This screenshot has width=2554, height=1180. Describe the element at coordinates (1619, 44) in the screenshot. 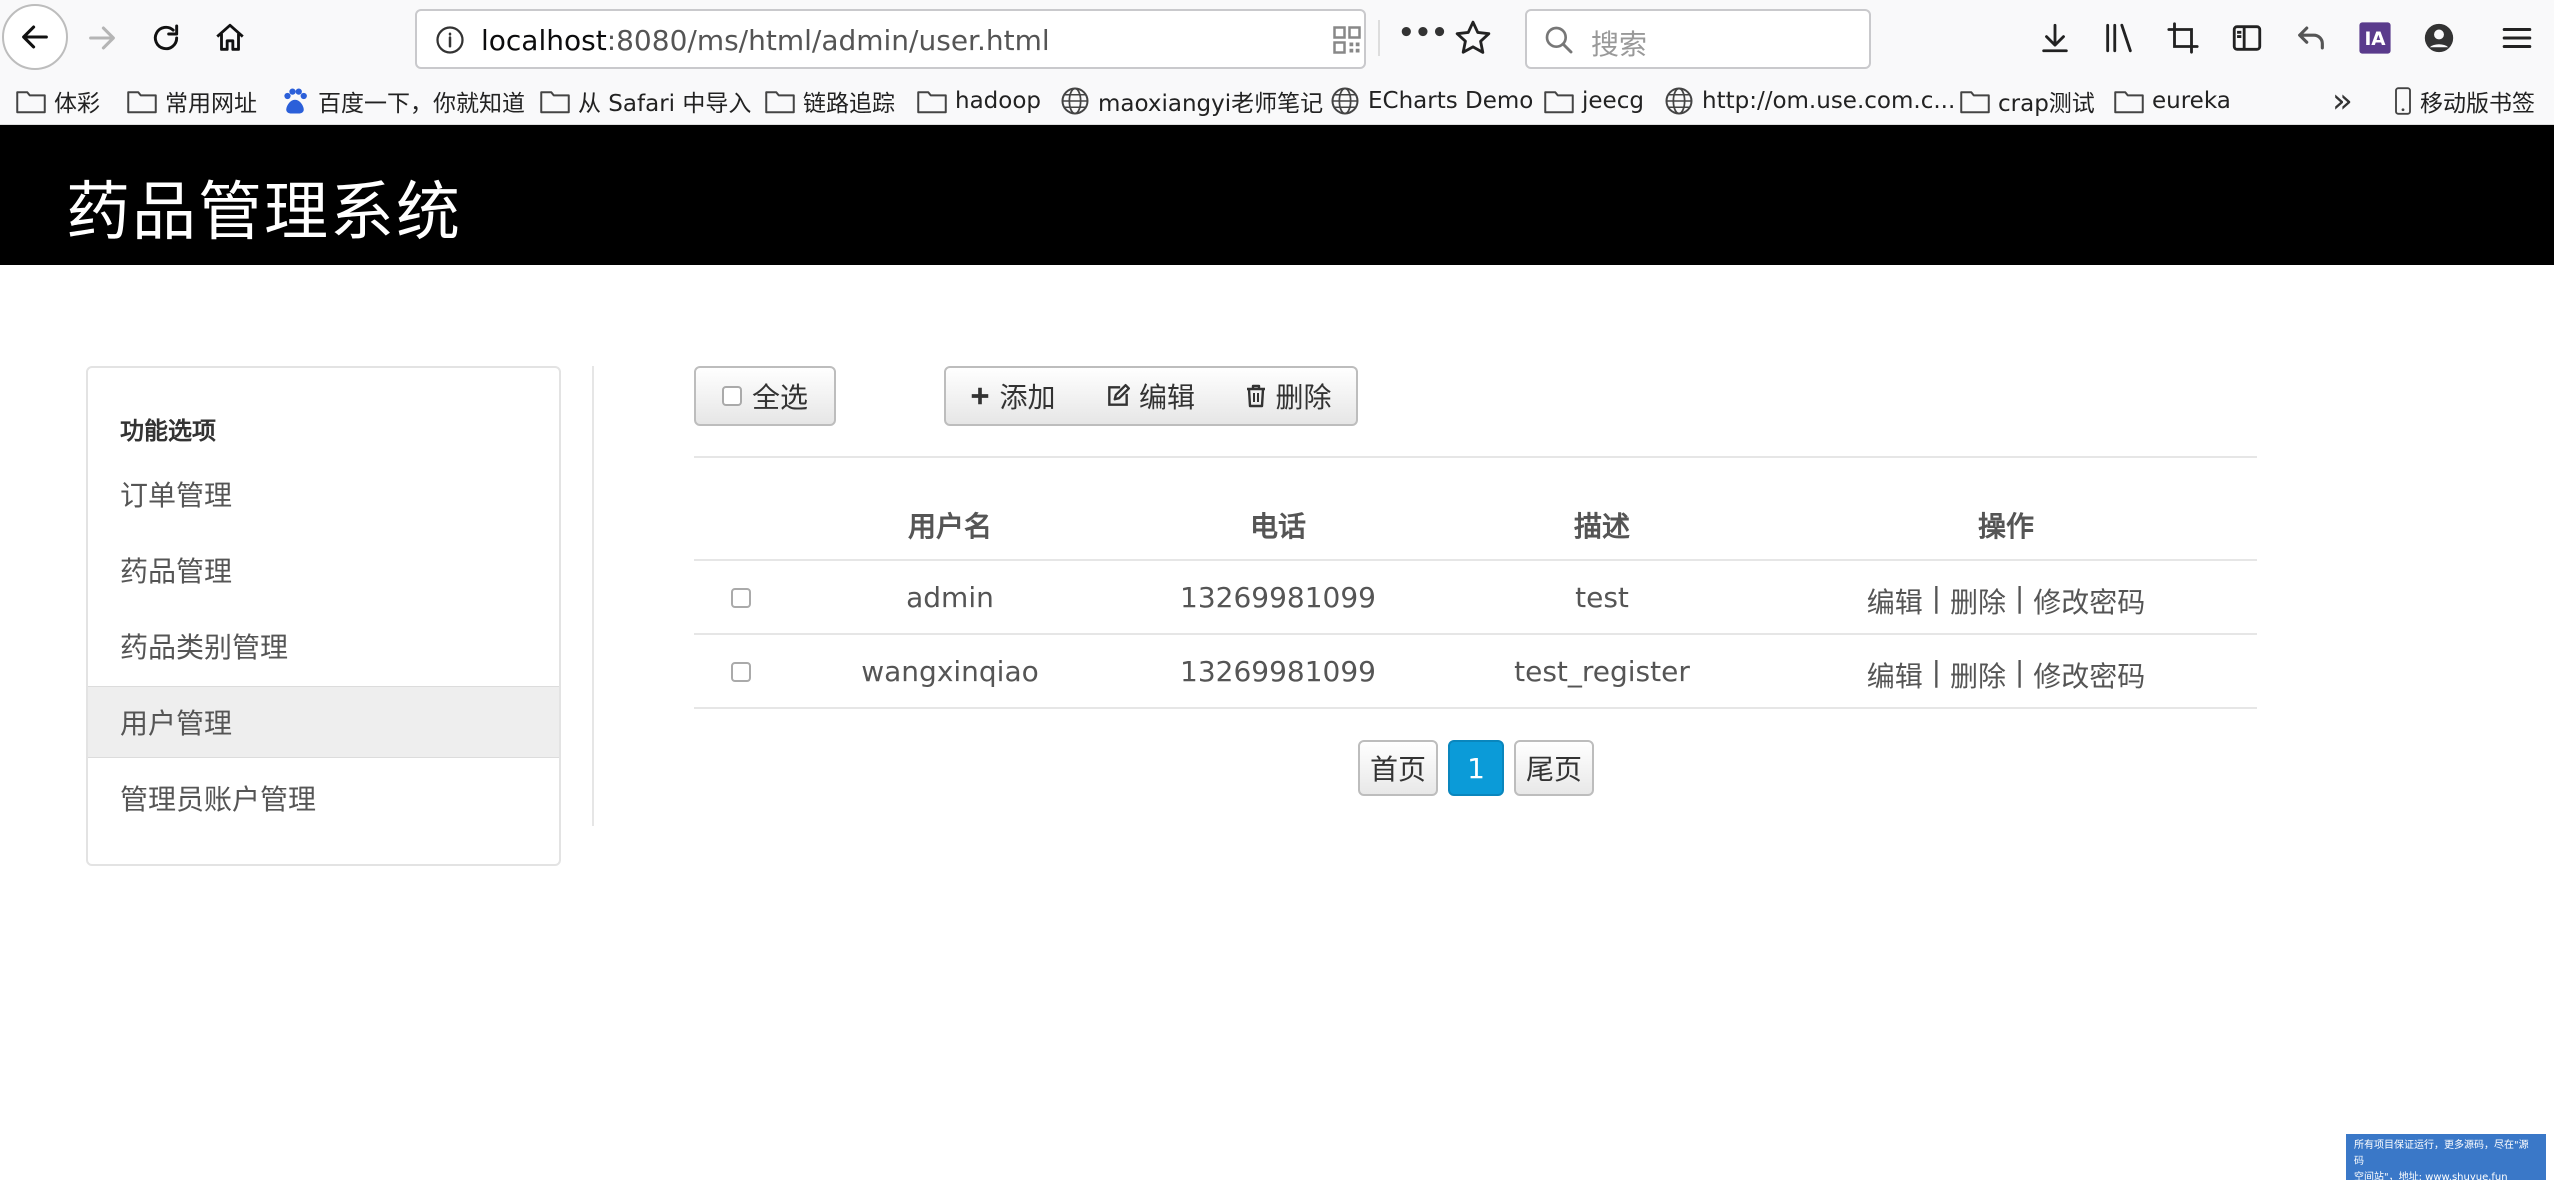

I see `search-placeholder: 搜索` at that location.